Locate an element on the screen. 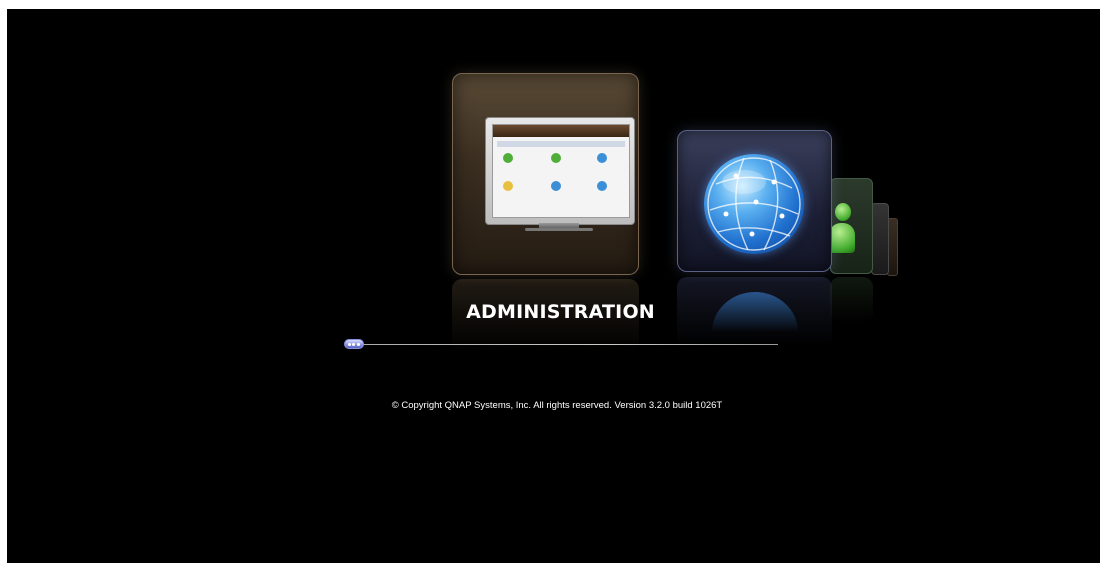  monitor-icon is located at coordinates (560, 174).